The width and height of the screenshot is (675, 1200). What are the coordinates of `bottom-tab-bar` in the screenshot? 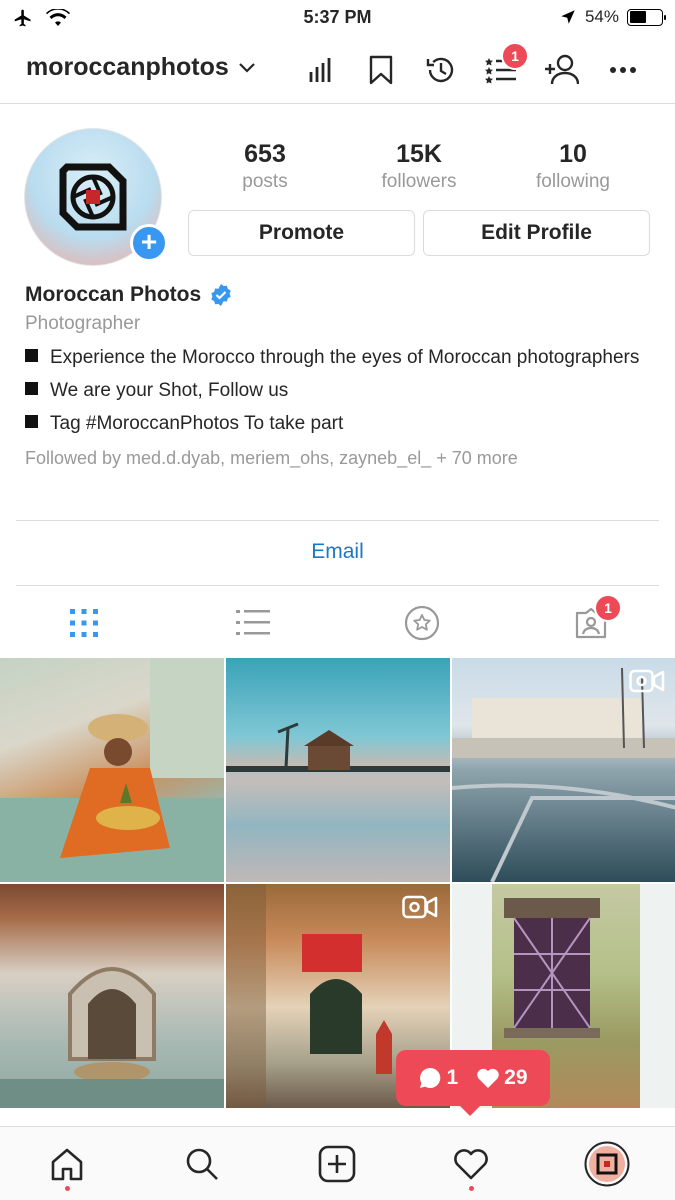 It's located at (337, 1163).